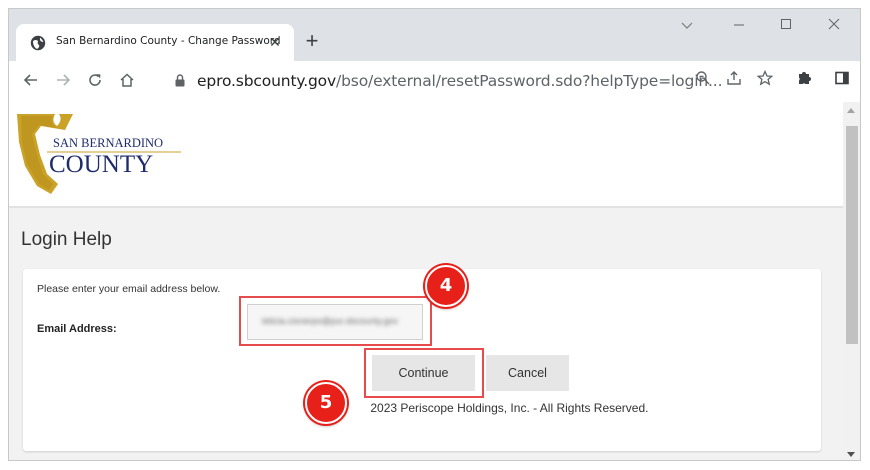  Describe the element at coordinates (77, 329) in the screenshot. I see `email-label: Email Address:` at that location.